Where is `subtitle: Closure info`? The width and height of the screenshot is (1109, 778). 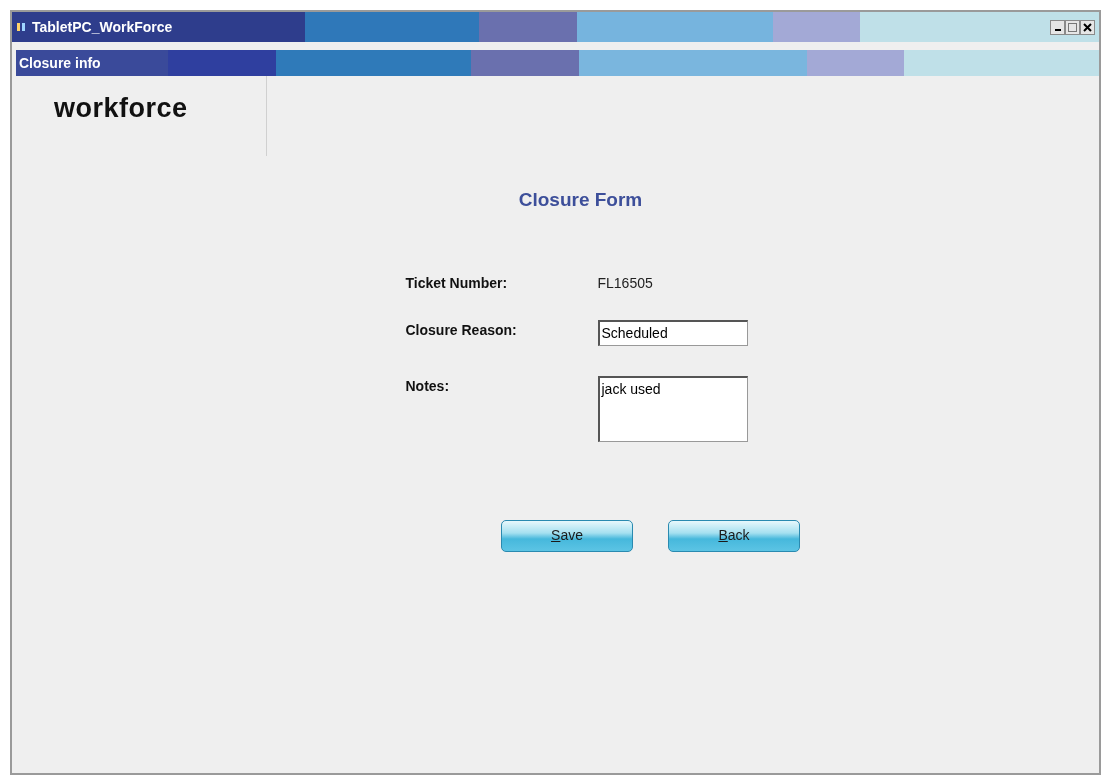 subtitle: Closure info is located at coordinates (60, 63).